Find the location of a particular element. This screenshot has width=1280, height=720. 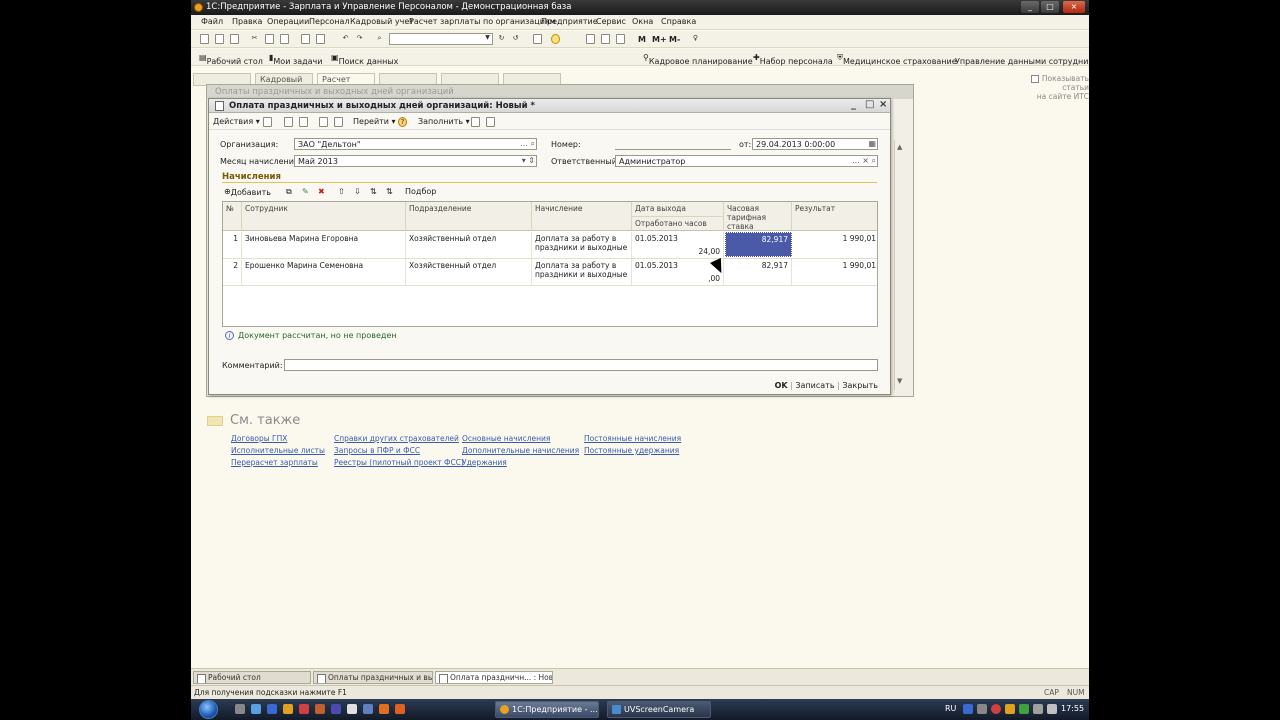

col-accrual: Начисление is located at coordinates (582, 216).